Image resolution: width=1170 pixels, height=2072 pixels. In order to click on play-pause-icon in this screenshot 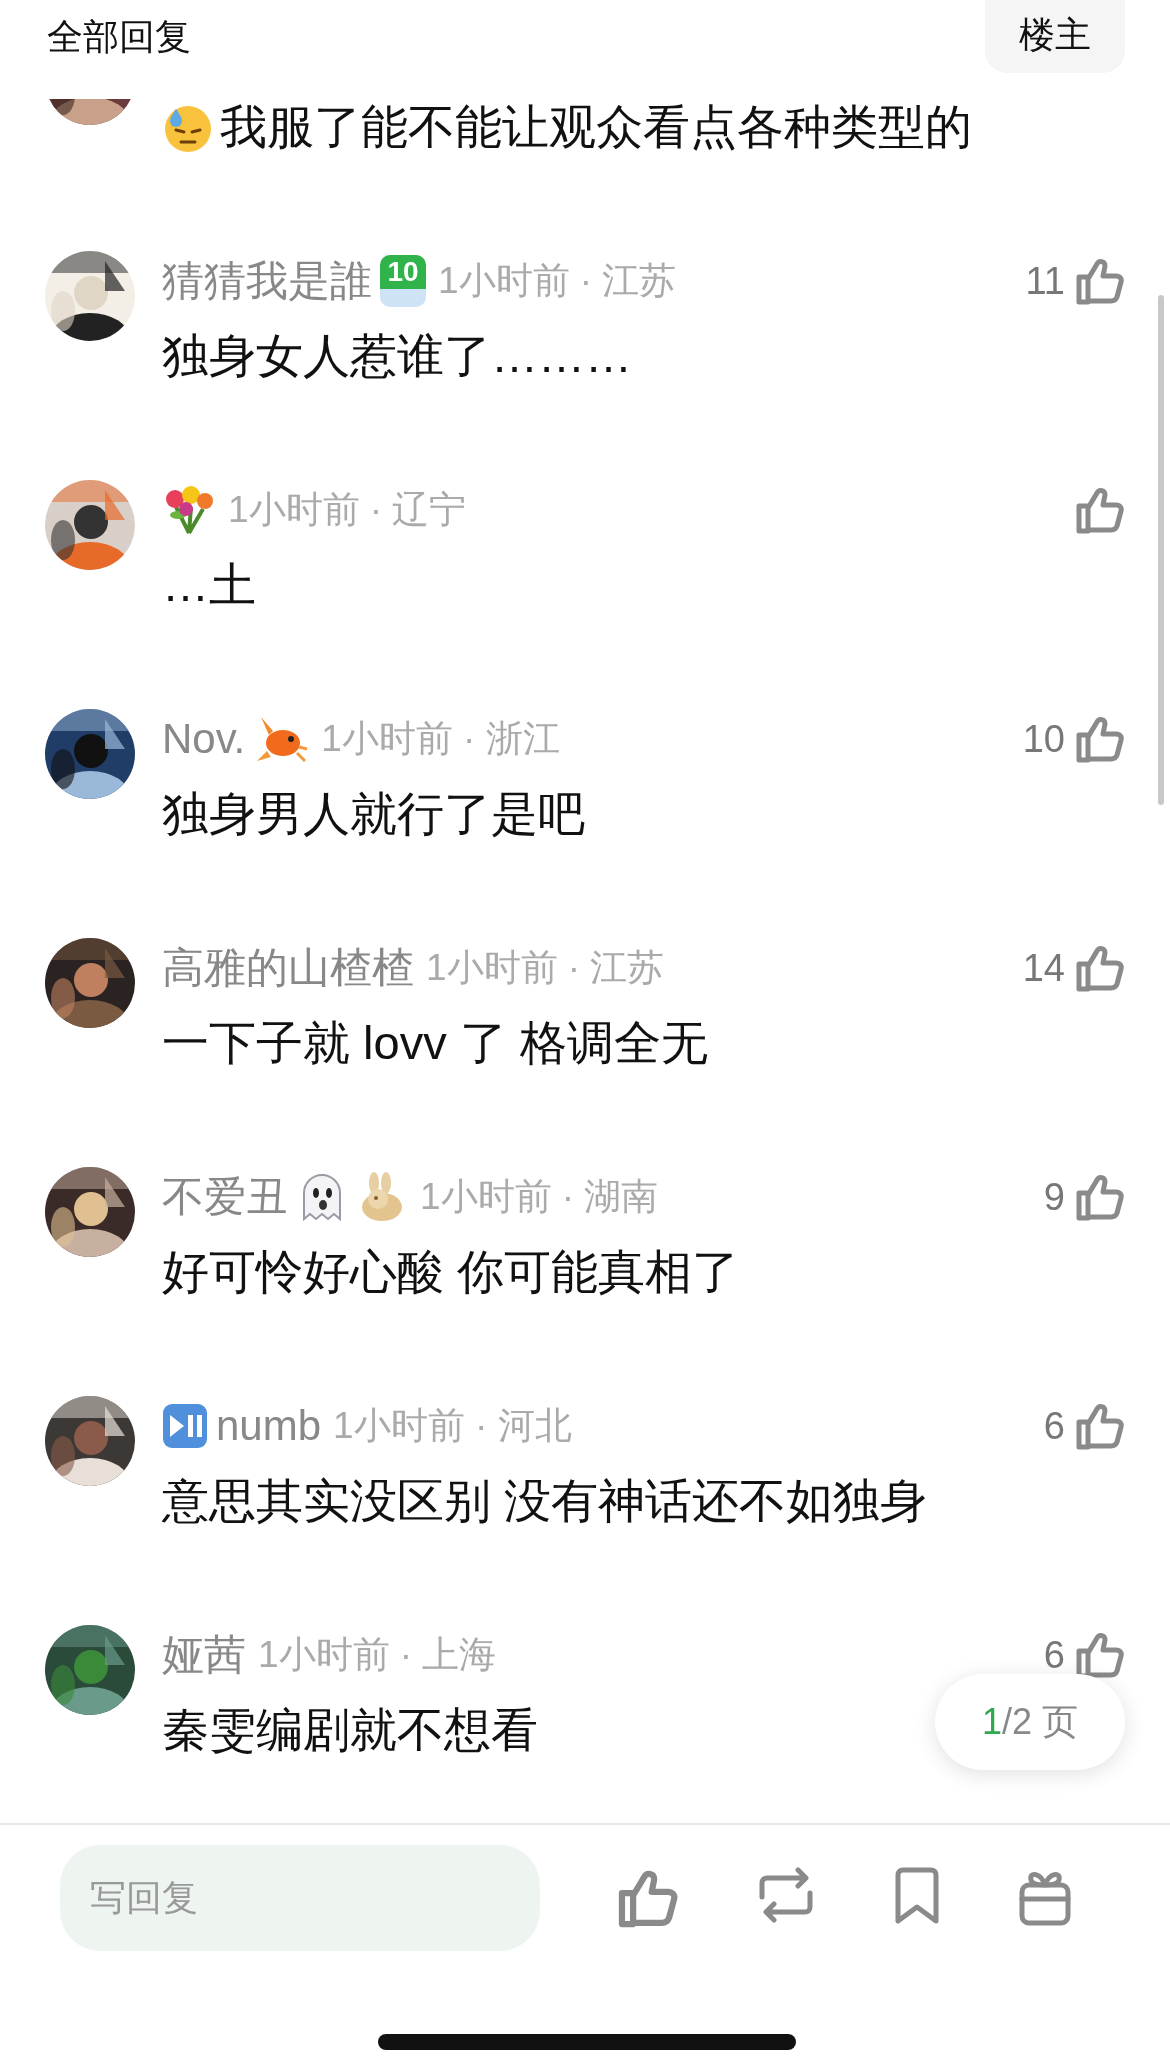, I will do `click(185, 1426)`.